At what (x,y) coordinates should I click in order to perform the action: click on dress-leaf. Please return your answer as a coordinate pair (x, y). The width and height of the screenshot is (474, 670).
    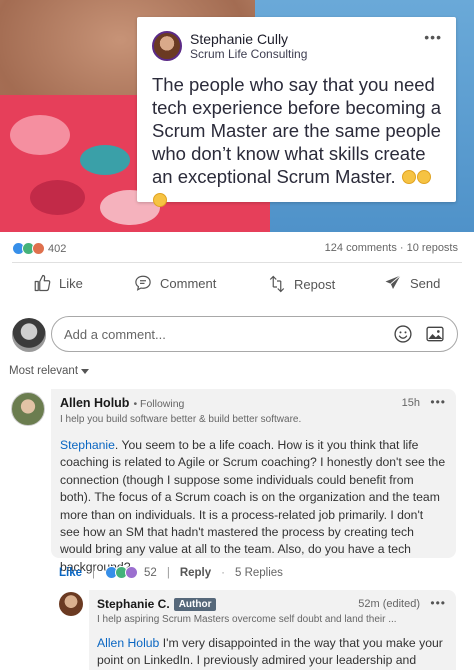
    Looking at the image, I should click on (105, 160).